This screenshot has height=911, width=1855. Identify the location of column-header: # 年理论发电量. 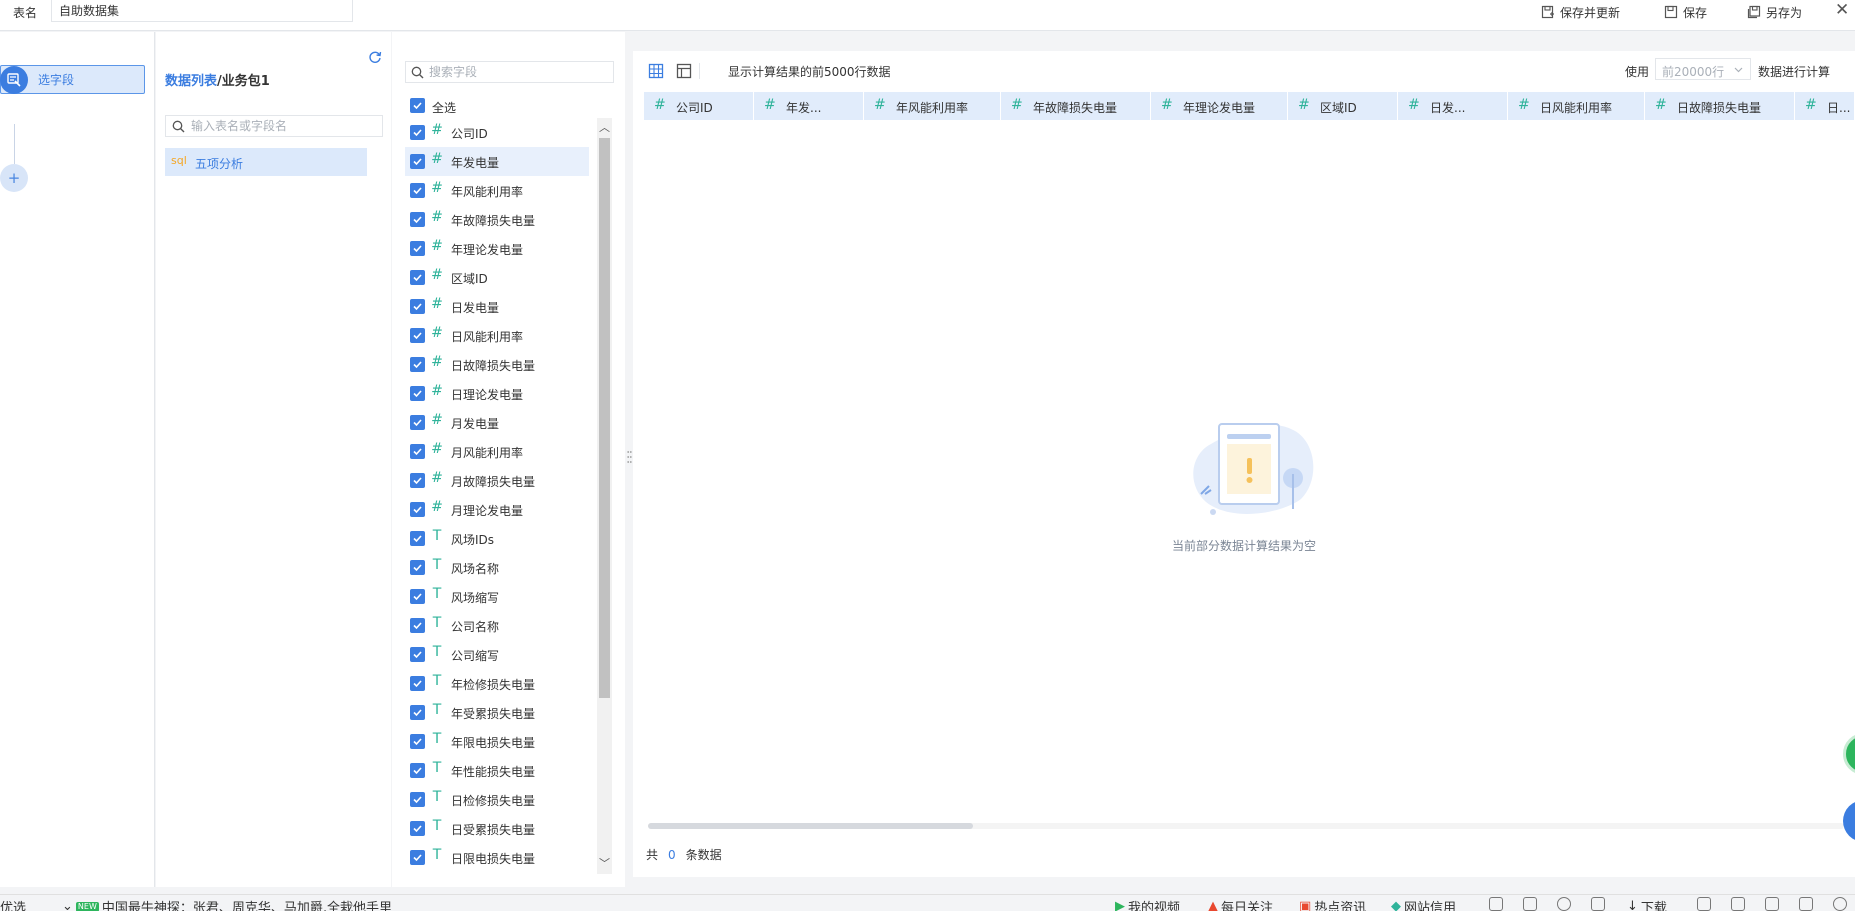
(1219, 106).